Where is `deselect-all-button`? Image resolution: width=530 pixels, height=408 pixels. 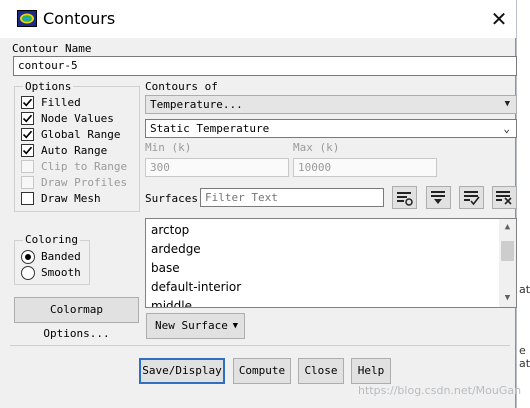 deselect-all-button is located at coordinates (504, 197).